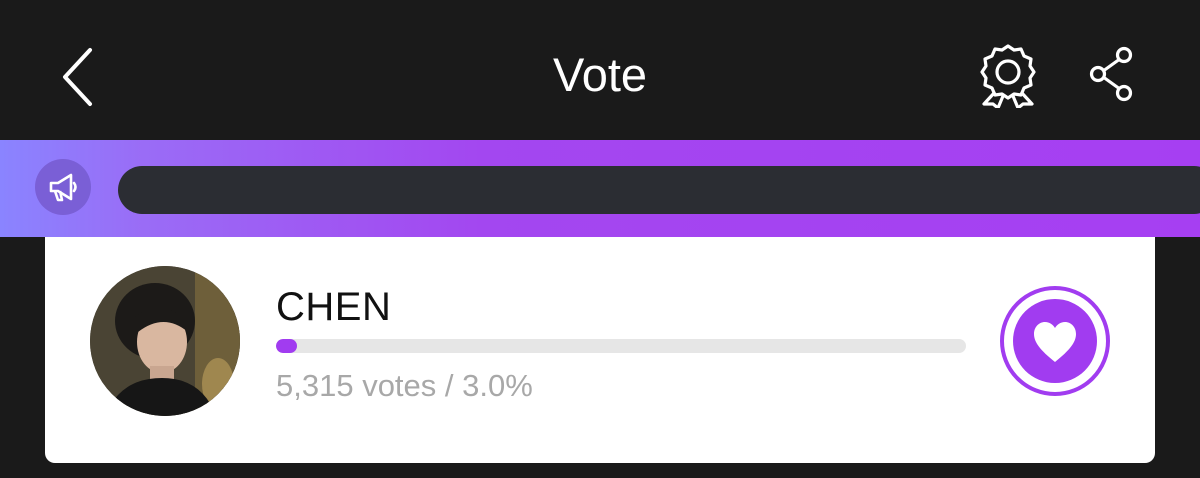 The image size is (1200, 478). I want to click on candidate-photo, so click(165, 341).